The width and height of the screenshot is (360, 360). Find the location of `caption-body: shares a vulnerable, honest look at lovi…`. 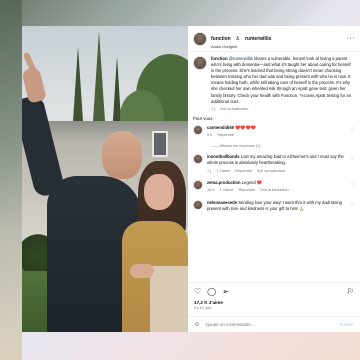

caption-body: shares a vulnerable, honest look at lovi… is located at coordinates (281, 80).